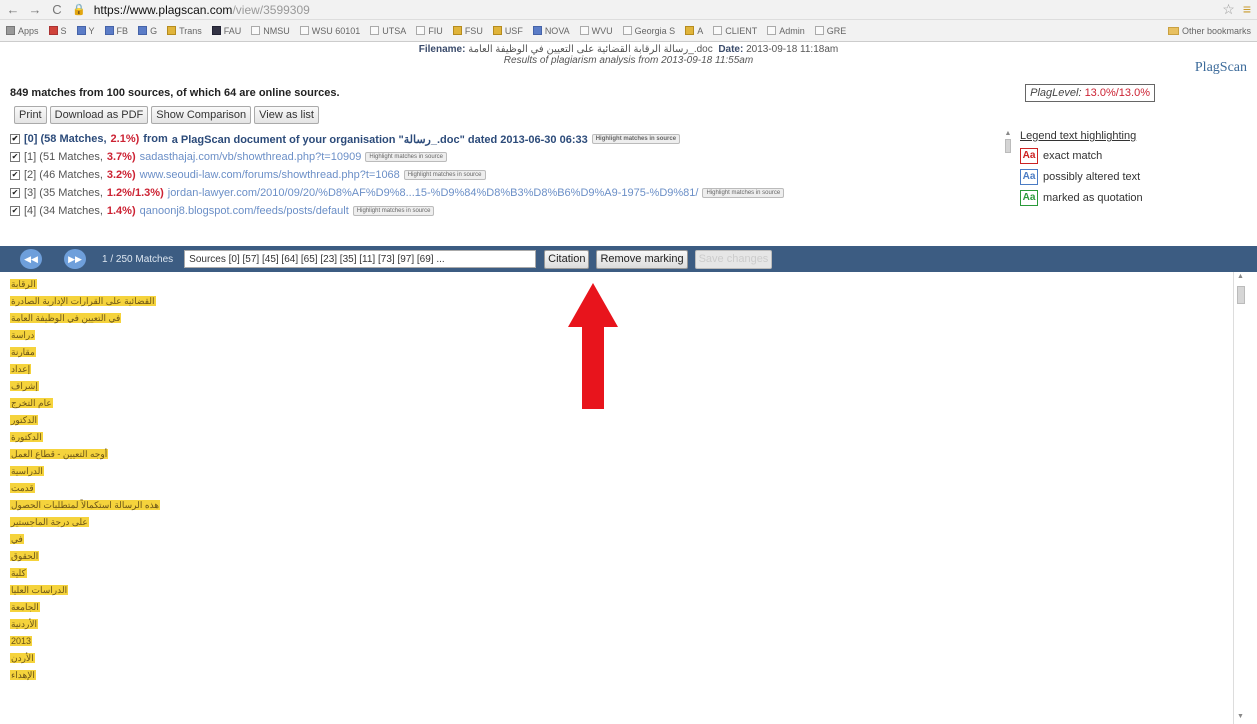 This screenshot has height=724, width=1257. What do you see at coordinates (13, 9) in the screenshot?
I see `back-icon: ←` at bounding box center [13, 9].